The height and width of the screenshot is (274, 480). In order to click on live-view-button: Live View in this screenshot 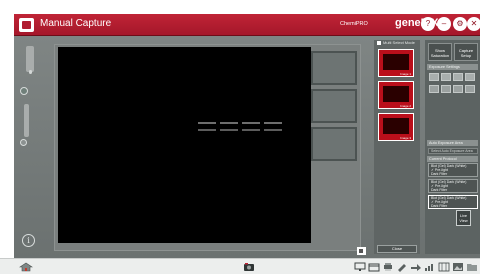, I will do `click(463, 218)`.